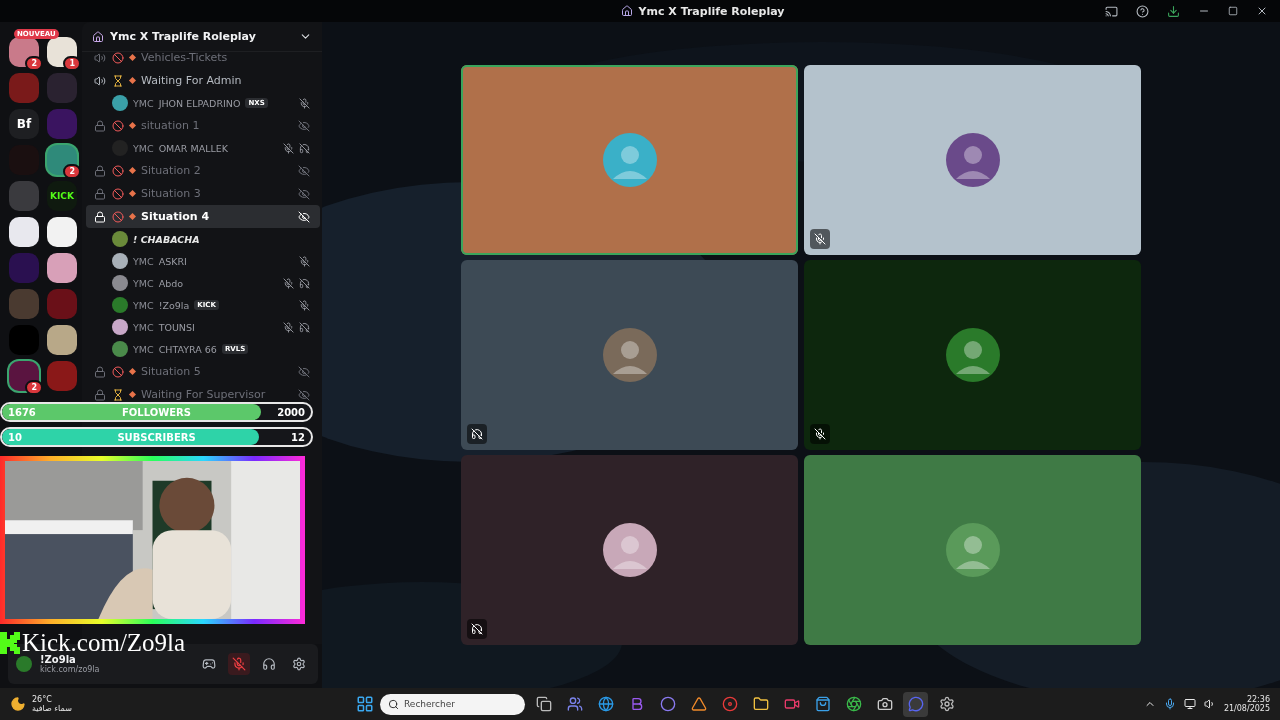 This screenshot has width=1280, height=720. Describe the element at coordinates (42, 699) in the screenshot. I see `temperature: 26°C` at that location.